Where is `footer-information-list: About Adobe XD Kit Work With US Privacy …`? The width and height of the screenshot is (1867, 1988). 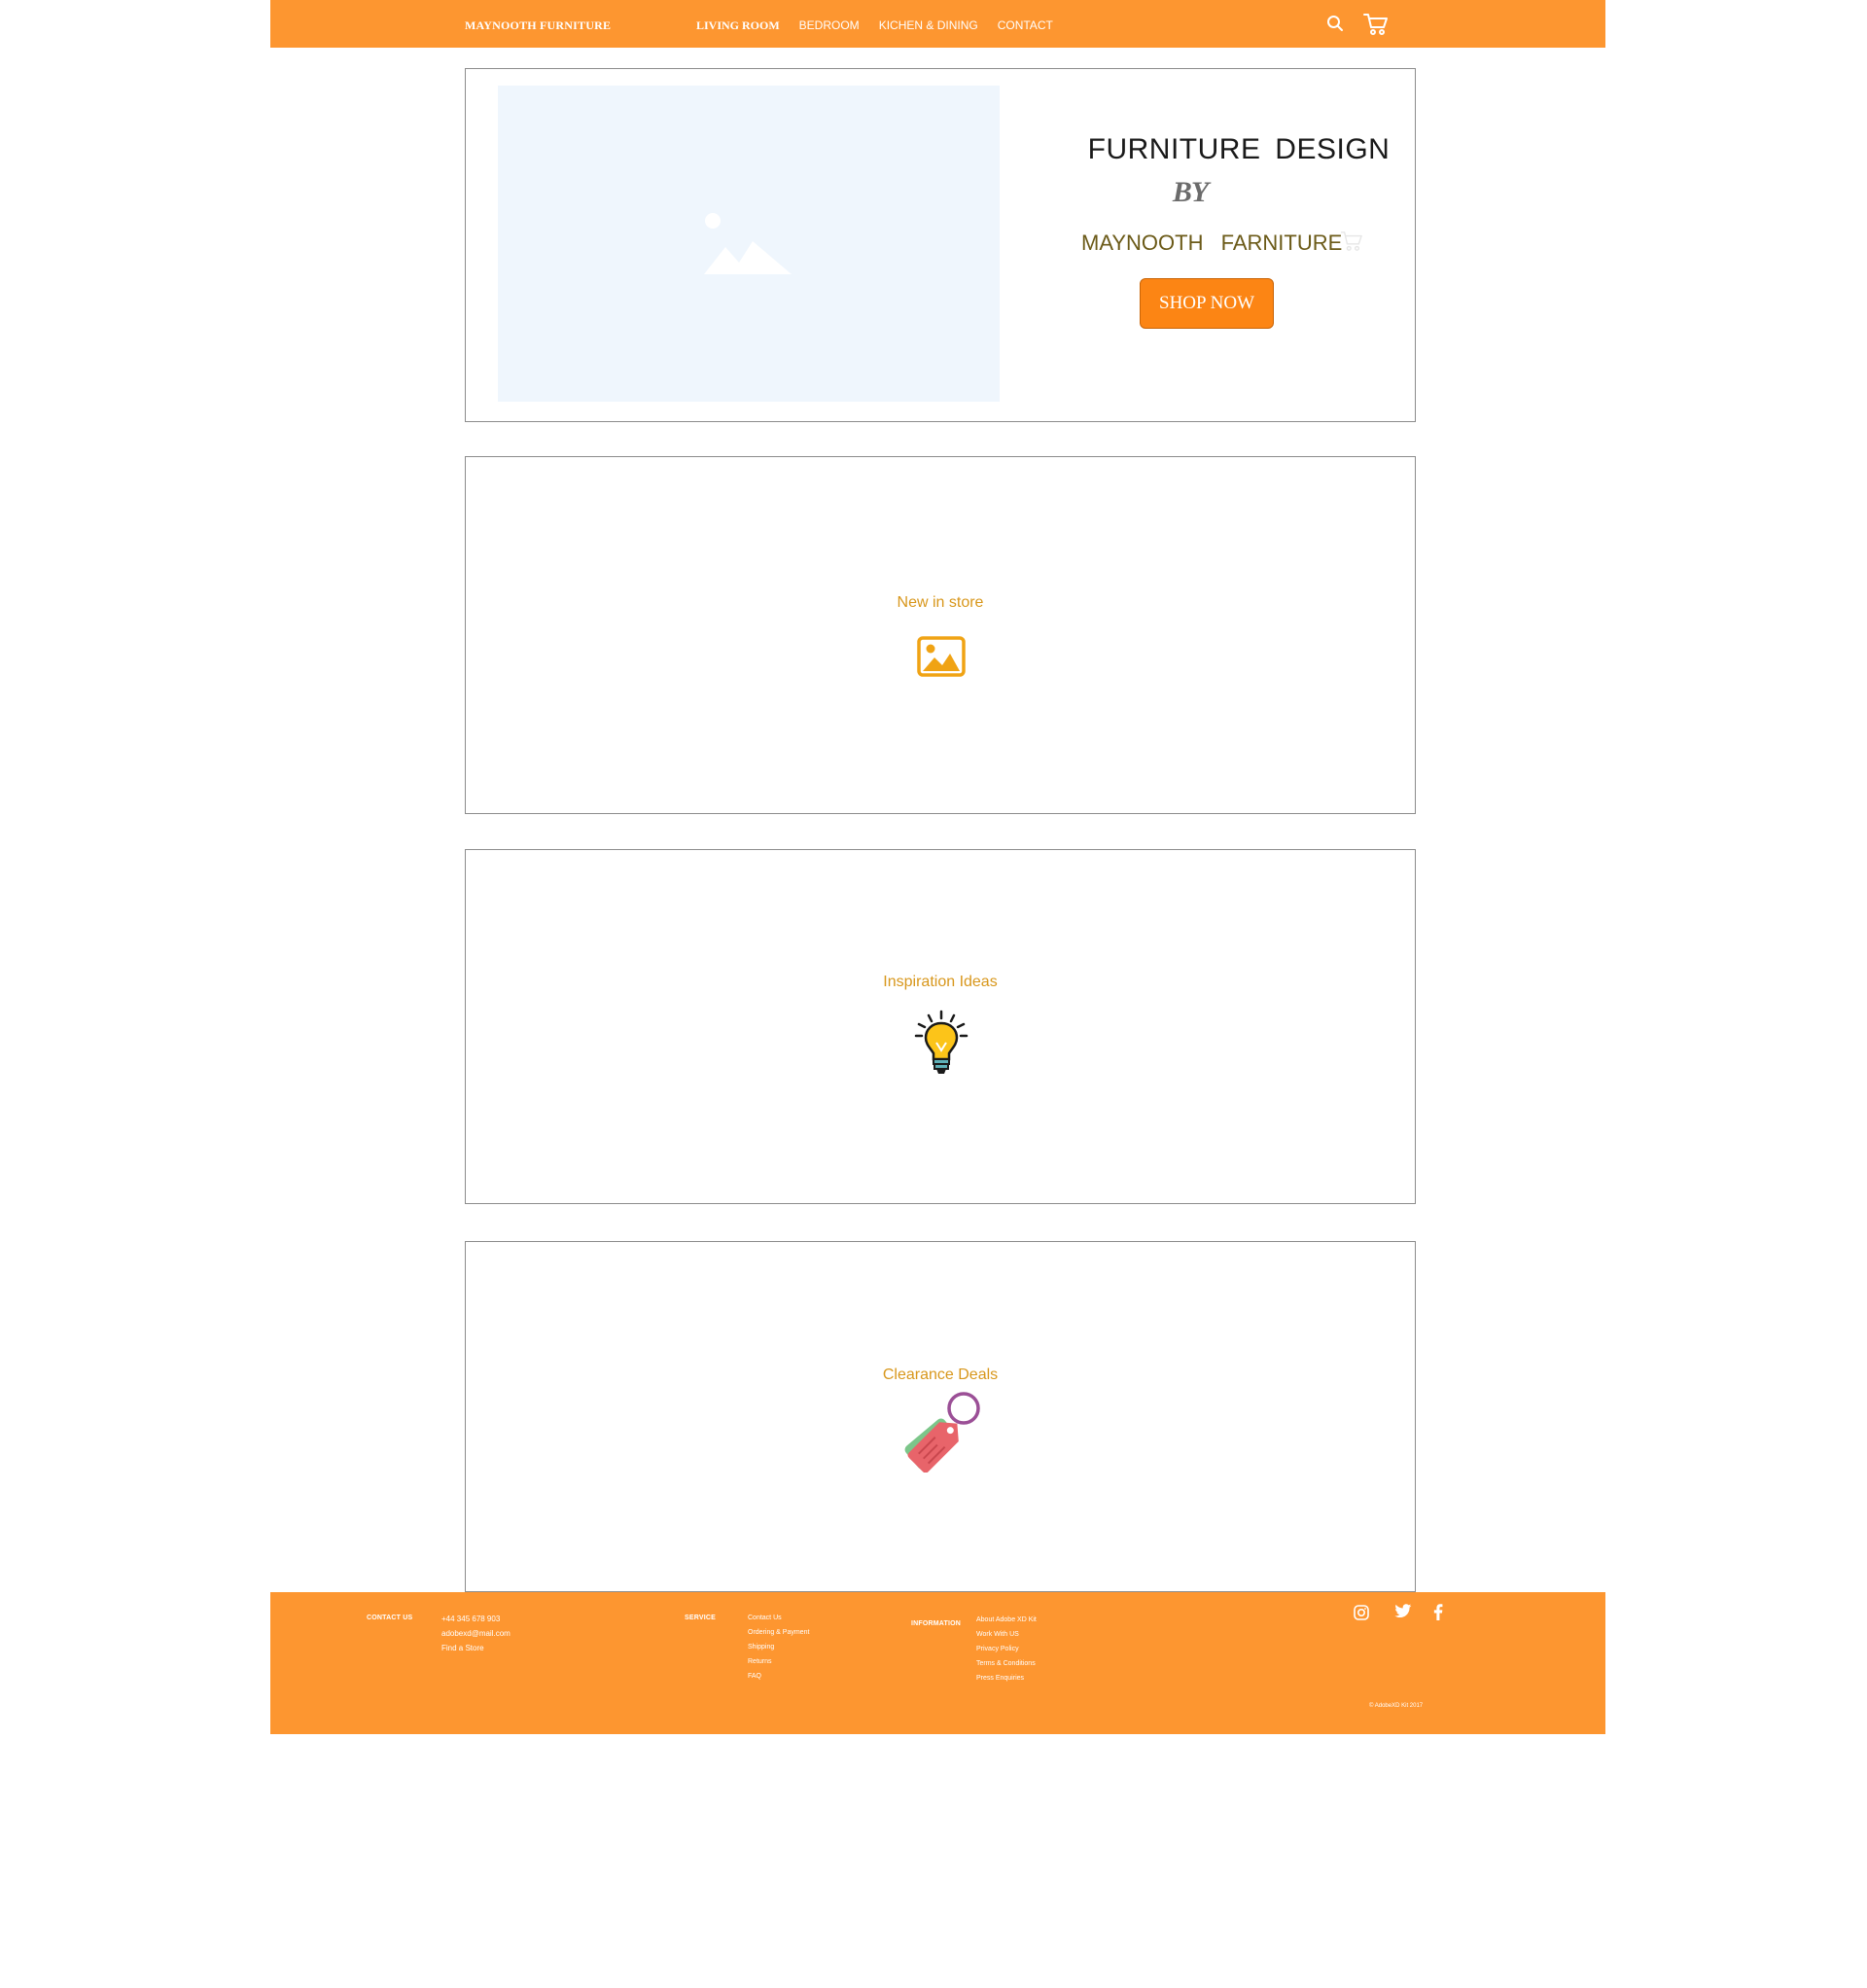
footer-information-list: About Adobe XD Kit Work With US Privacy … is located at coordinates (1006, 1649).